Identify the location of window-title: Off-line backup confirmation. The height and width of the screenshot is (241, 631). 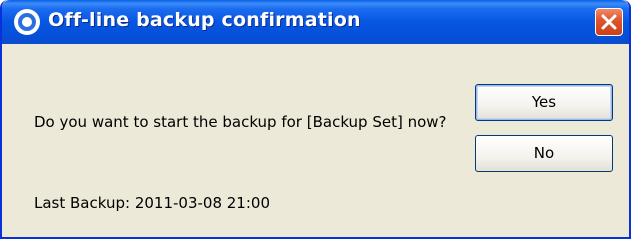
(204, 20).